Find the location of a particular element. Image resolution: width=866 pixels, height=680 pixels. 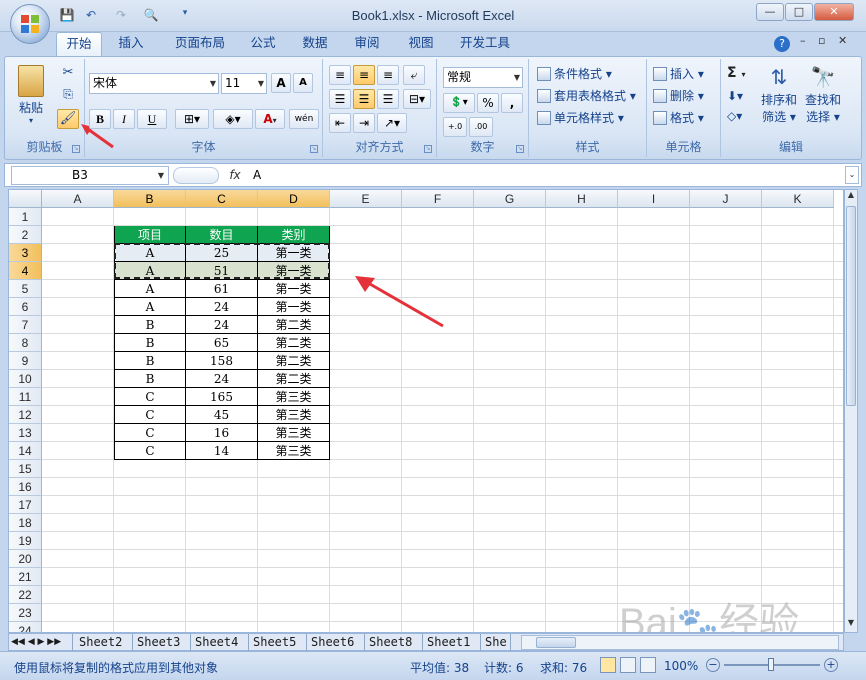

minimize-button: — is located at coordinates (770, 12).